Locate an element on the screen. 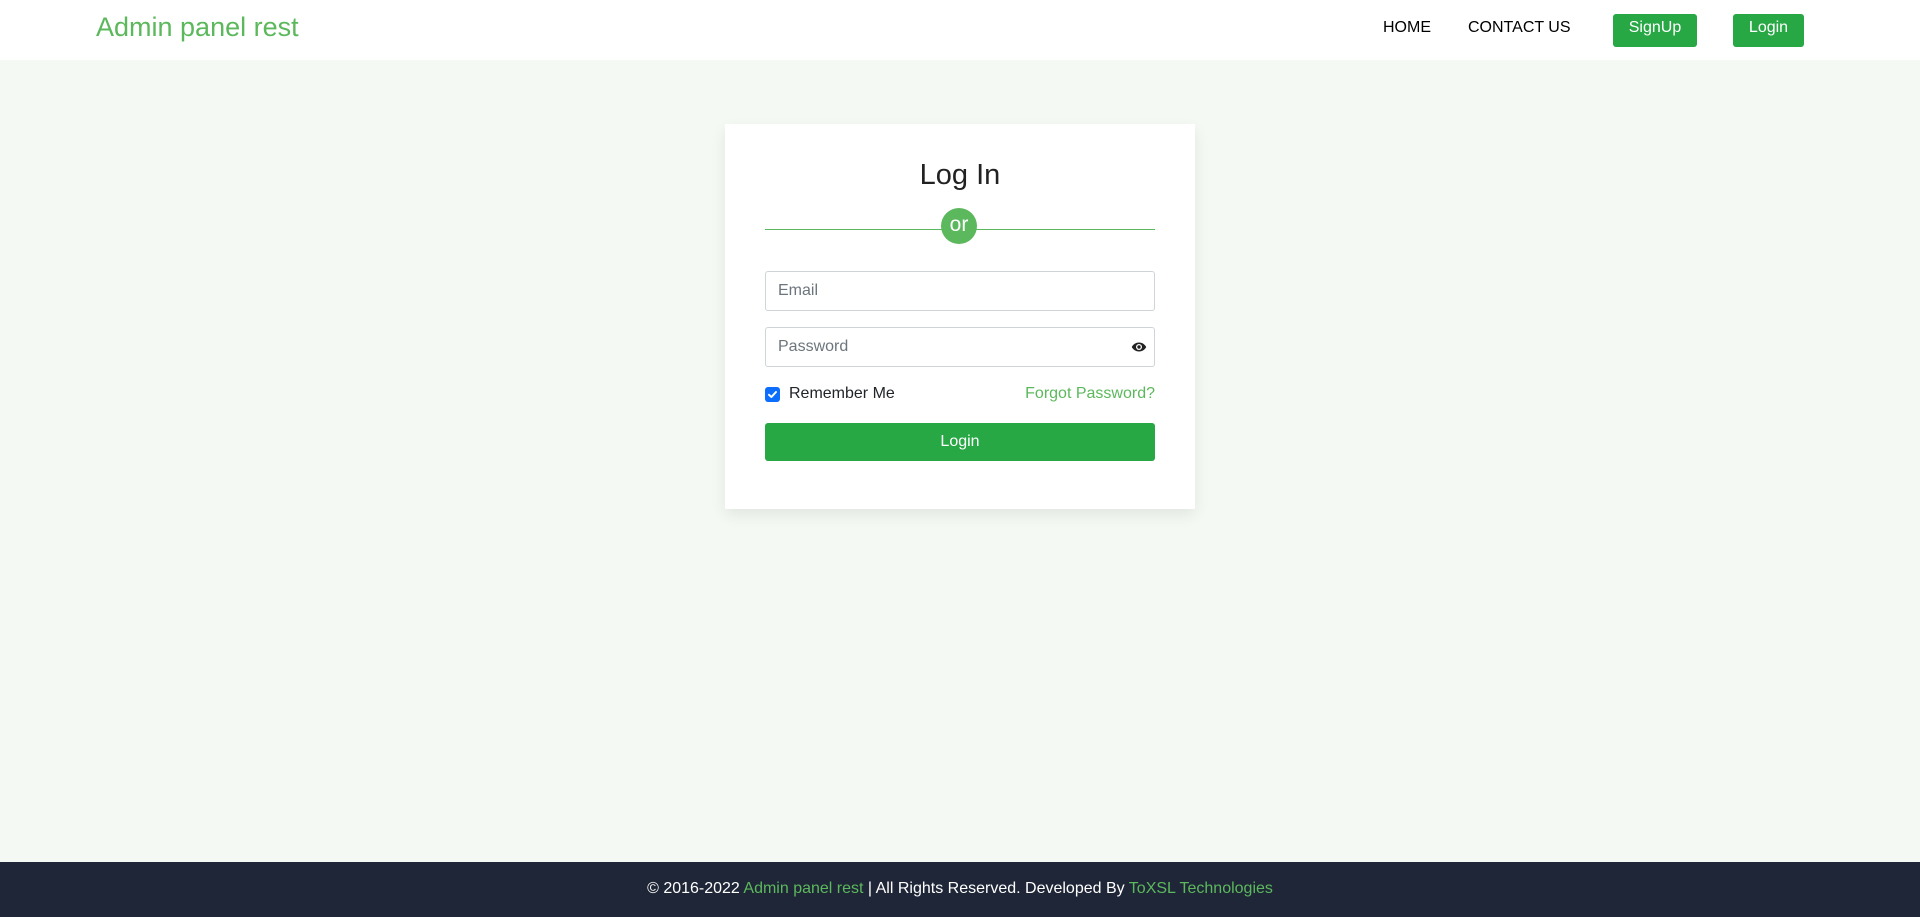 The image size is (1920, 917). brand-logo-link: Admin panel rest is located at coordinates (197, 27).